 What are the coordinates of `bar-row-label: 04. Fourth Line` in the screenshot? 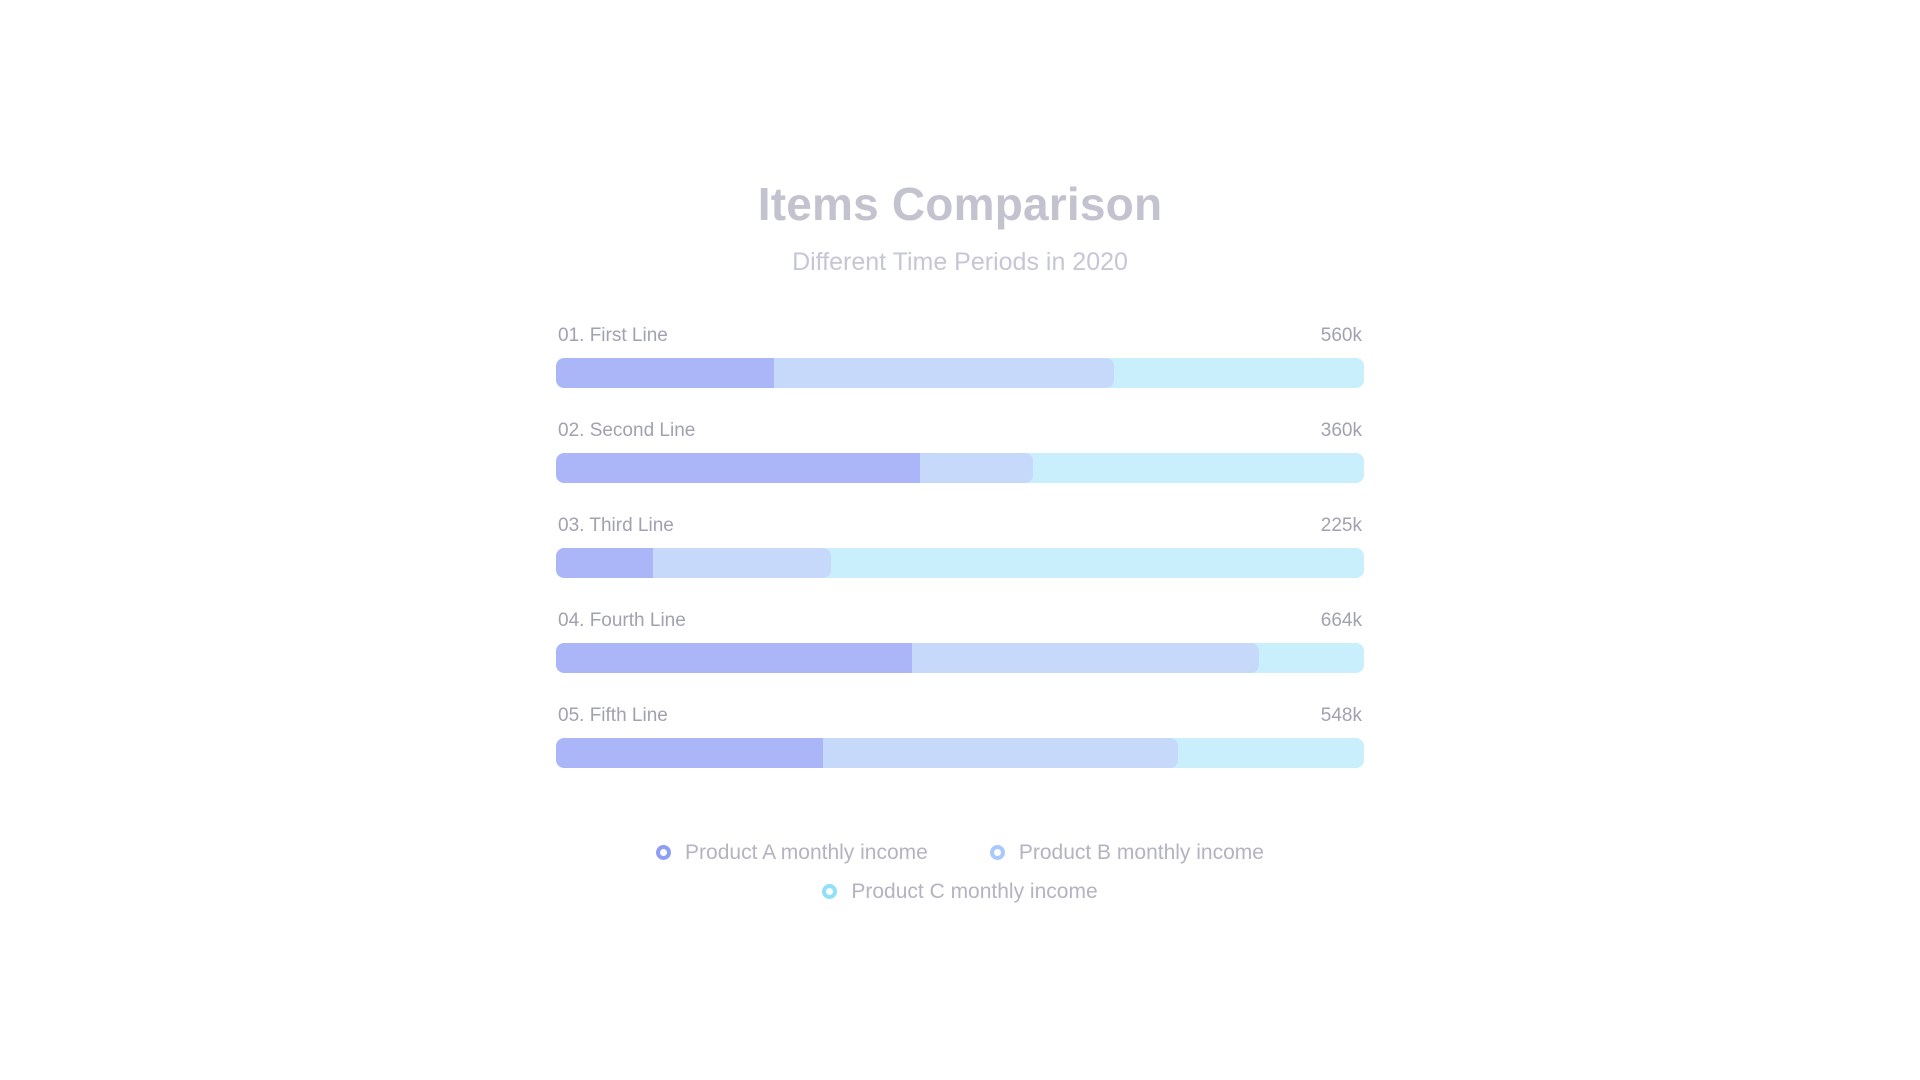 It's located at (622, 620).